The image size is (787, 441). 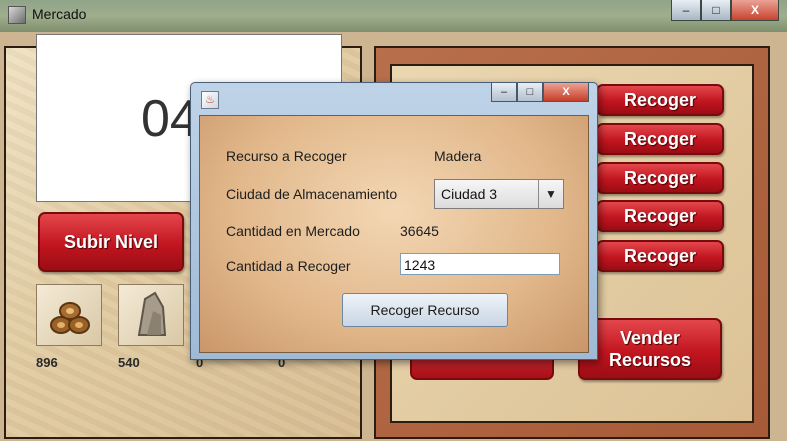 What do you see at coordinates (660, 139) in the screenshot?
I see `recoger-button-2: Recoger` at bounding box center [660, 139].